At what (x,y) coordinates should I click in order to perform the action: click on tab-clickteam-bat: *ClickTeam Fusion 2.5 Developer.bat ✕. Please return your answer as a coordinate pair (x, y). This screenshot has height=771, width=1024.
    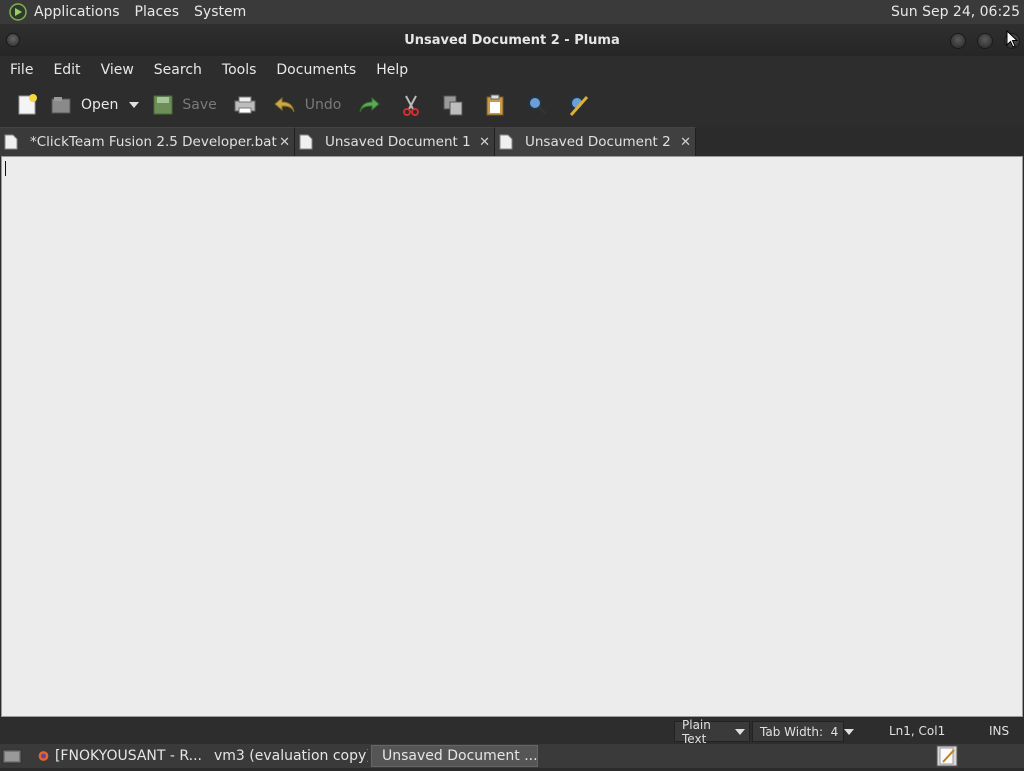
    Looking at the image, I should click on (147, 141).